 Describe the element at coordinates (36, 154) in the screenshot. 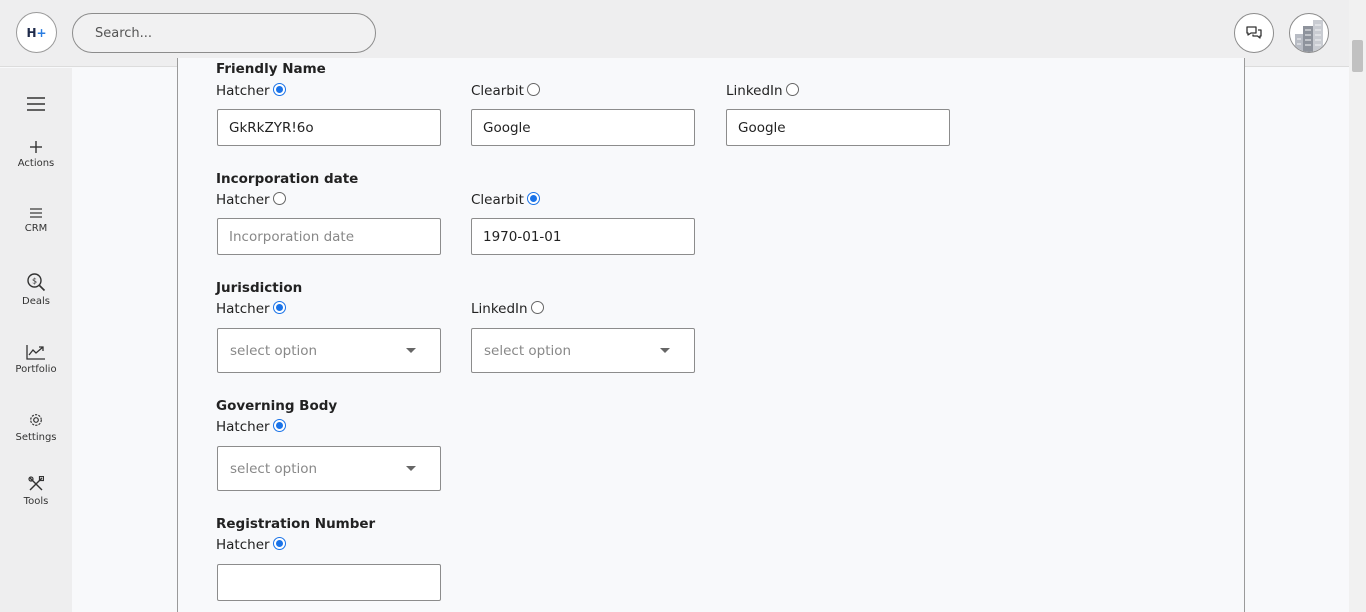

I see `sidebar-item-actions: Actions` at that location.